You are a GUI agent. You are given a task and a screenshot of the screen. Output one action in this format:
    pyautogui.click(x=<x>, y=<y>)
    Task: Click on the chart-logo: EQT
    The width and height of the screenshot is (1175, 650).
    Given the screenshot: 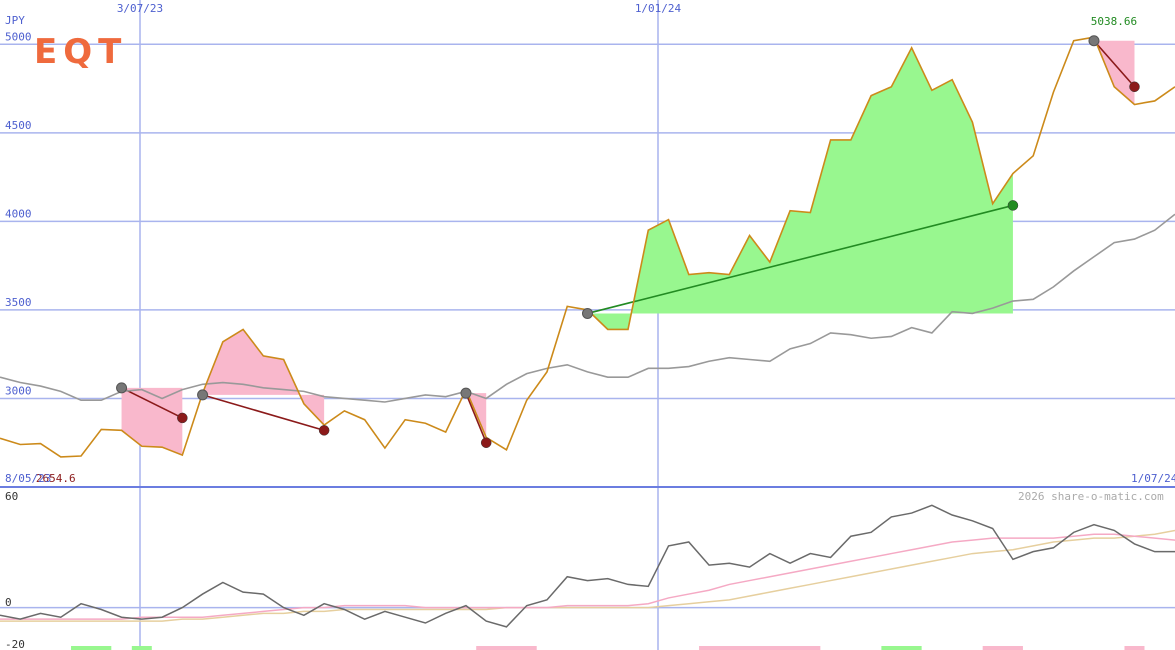 What is the action you would take?
    pyautogui.click(x=80, y=52)
    